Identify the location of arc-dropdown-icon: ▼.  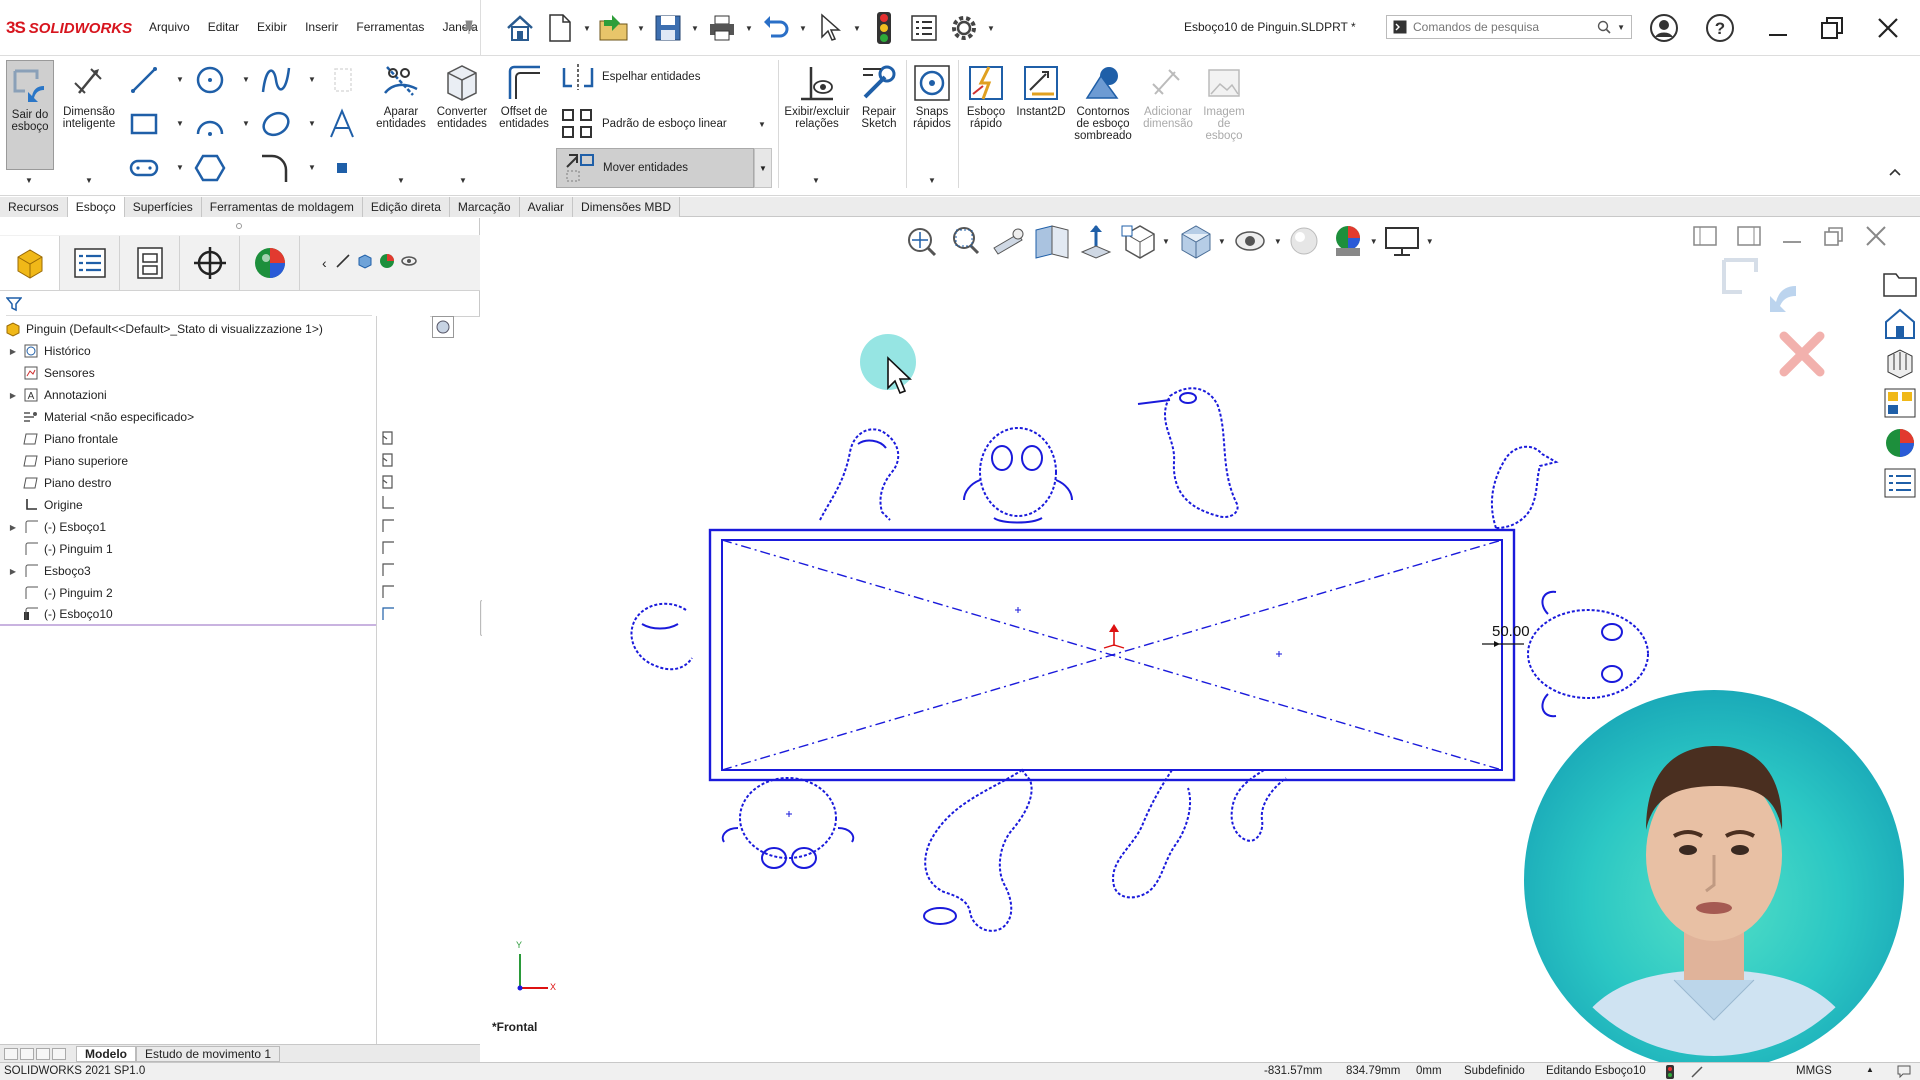
(246, 123).